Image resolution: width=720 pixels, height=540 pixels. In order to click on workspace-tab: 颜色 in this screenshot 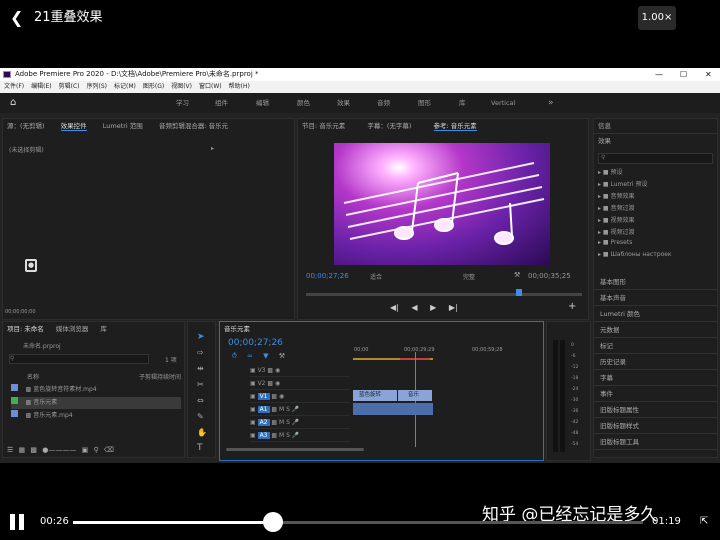, I will do `click(303, 103)`.